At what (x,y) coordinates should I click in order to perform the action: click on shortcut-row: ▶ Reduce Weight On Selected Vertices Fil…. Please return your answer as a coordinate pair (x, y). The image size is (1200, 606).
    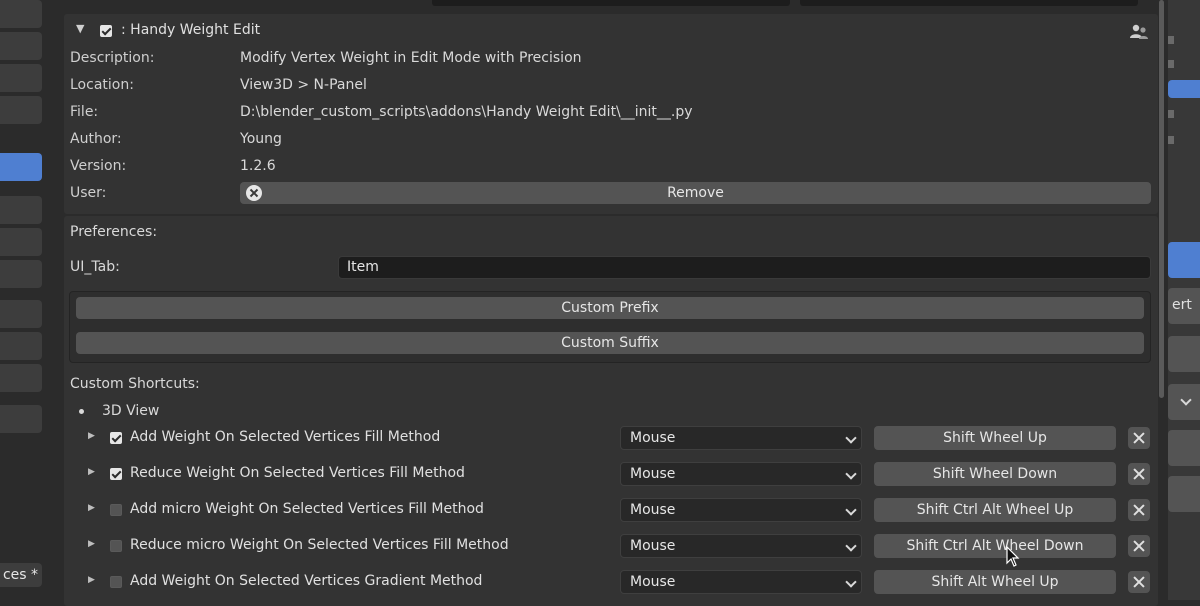
    Looking at the image, I should click on (611, 474).